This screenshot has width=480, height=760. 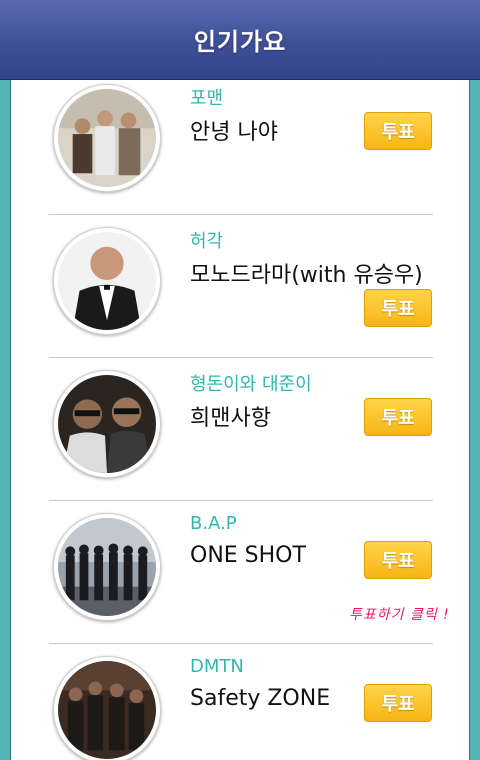 I want to click on list-item: DMTN Safety ZONE 투표, so click(x=241, y=702).